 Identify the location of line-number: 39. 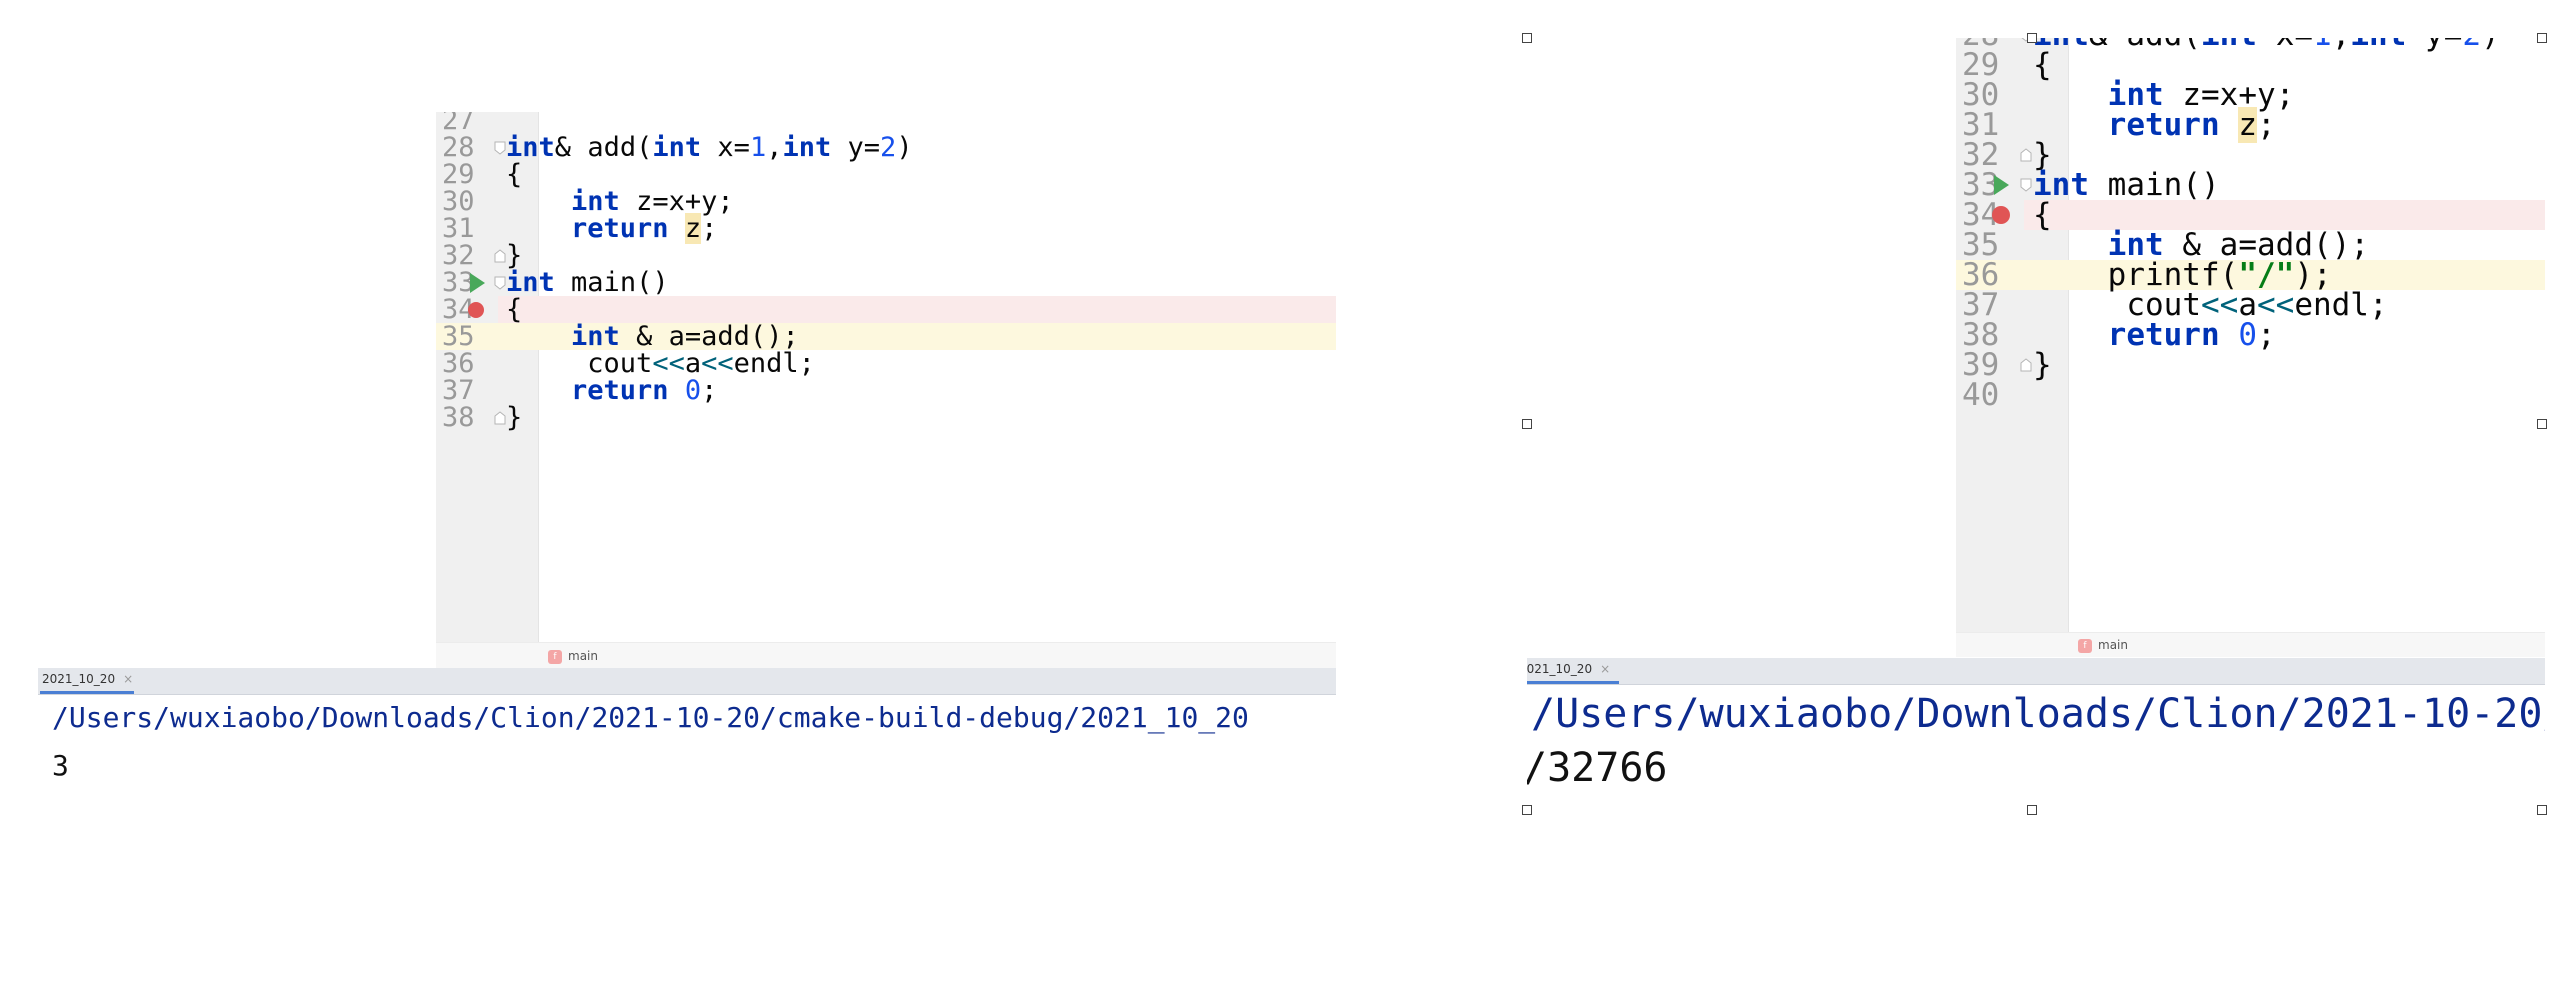
(1980, 365).